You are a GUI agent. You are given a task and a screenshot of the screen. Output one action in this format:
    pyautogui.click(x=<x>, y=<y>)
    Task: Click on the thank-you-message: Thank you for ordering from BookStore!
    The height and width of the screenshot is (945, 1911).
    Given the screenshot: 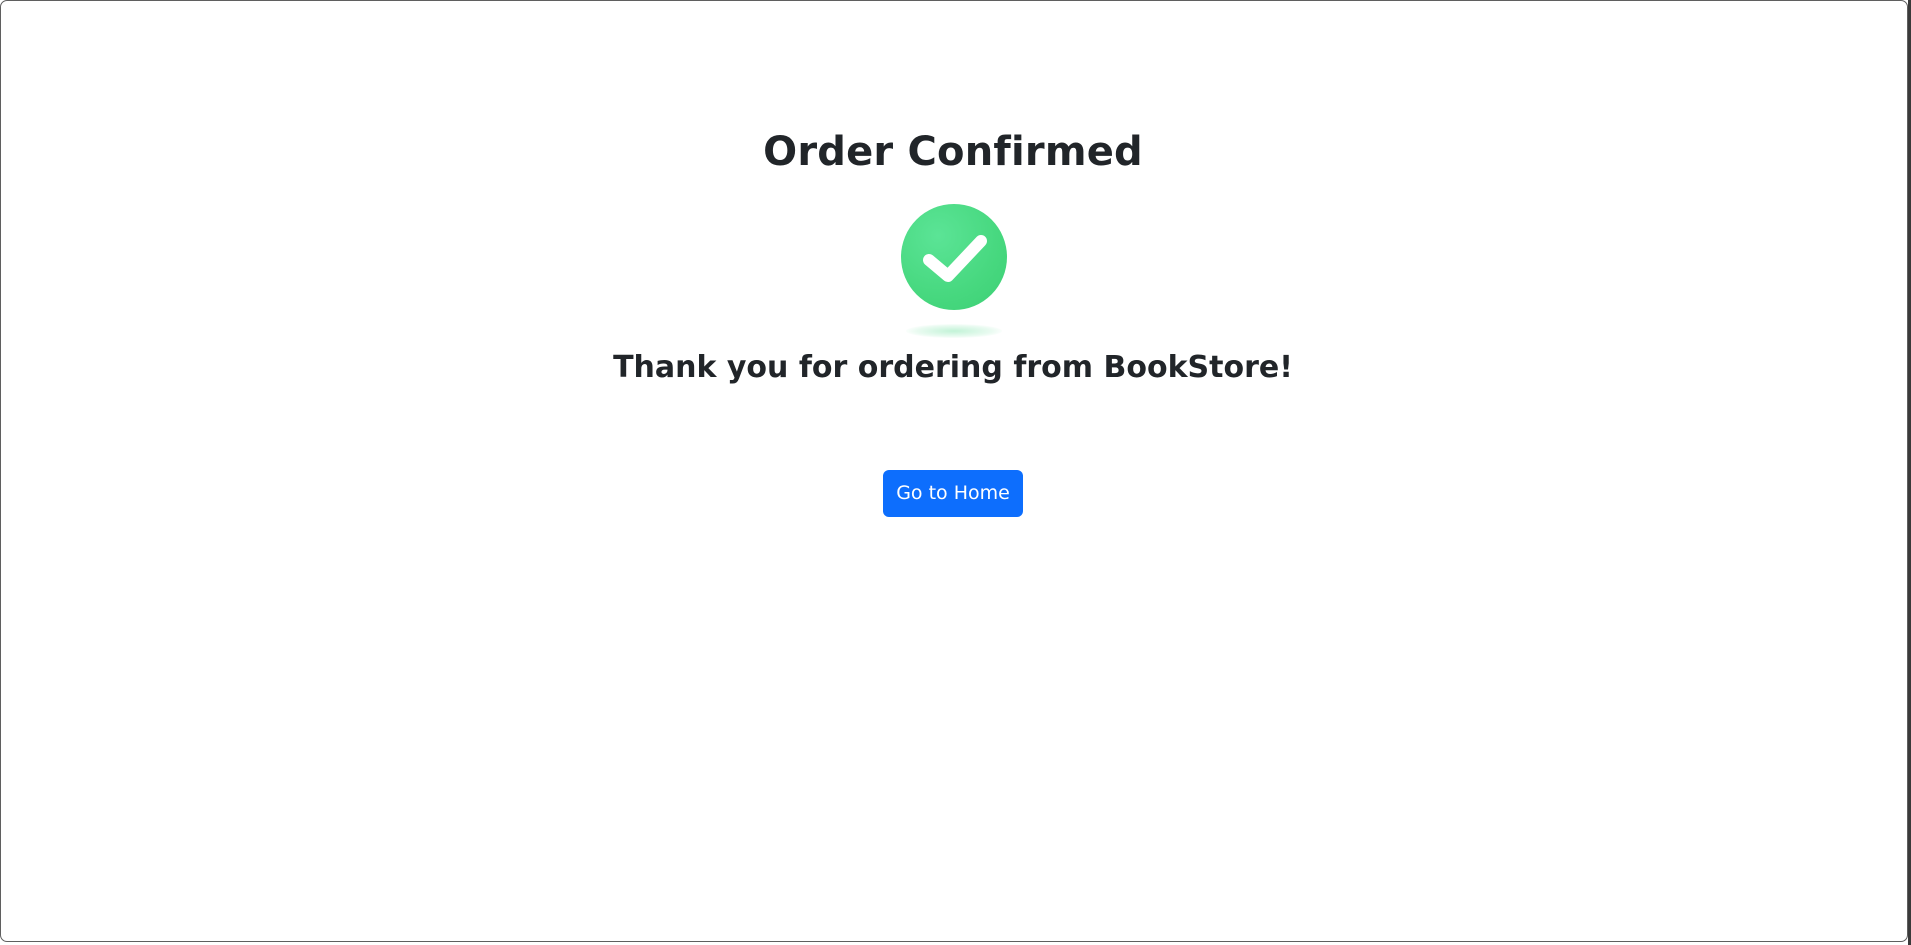 What is the action you would take?
    pyautogui.click(x=953, y=367)
    